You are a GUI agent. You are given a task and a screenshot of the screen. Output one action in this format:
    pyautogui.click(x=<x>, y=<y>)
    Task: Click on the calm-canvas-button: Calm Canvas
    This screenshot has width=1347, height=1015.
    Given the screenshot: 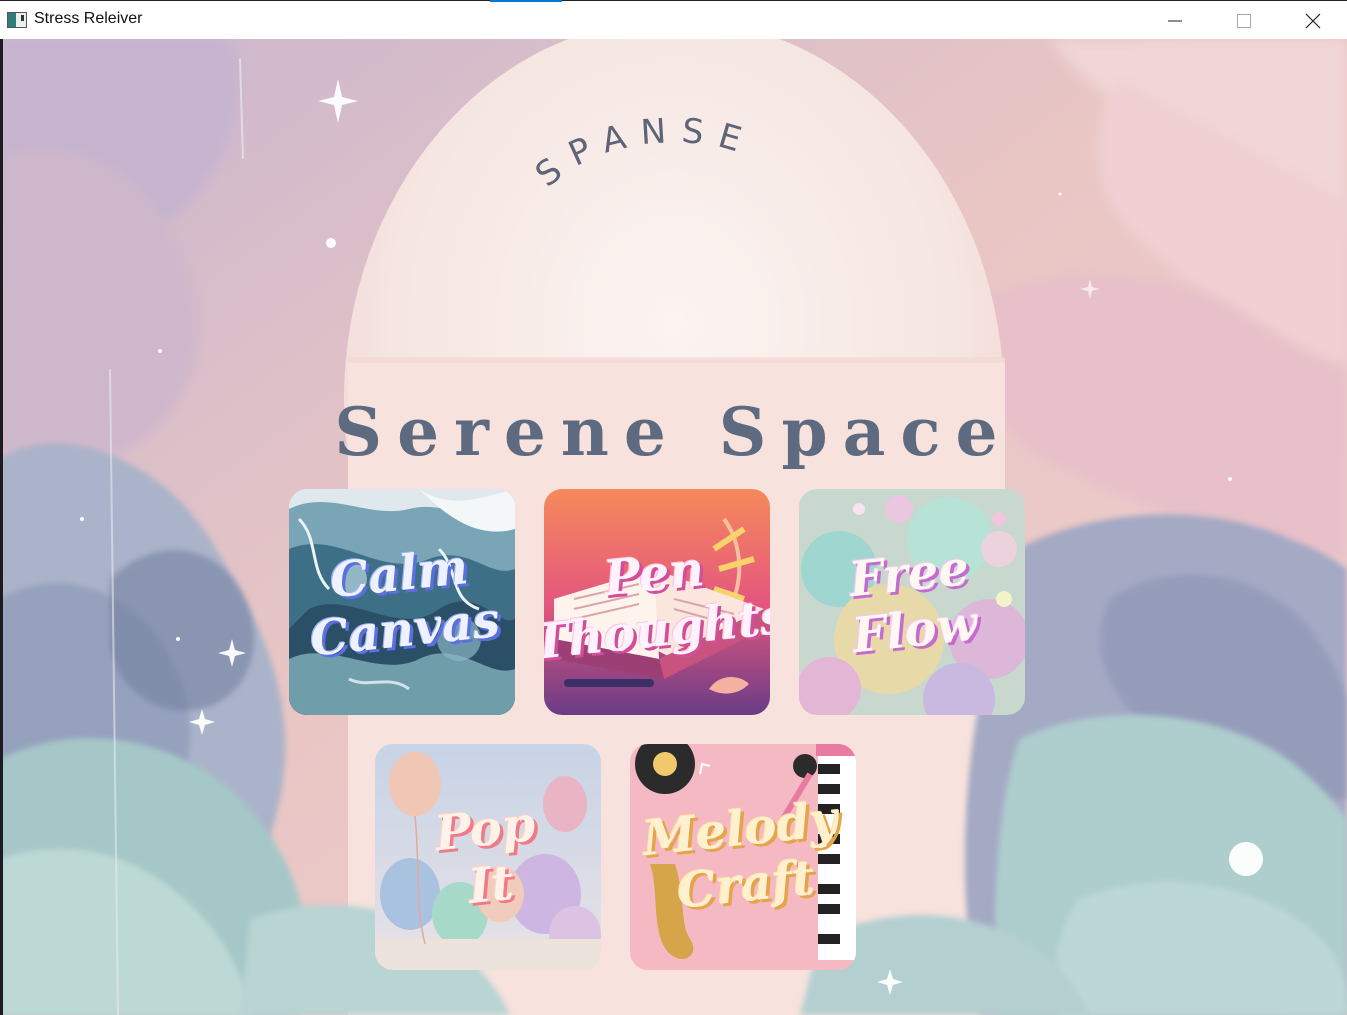 What is the action you would take?
    pyautogui.click(x=402, y=602)
    